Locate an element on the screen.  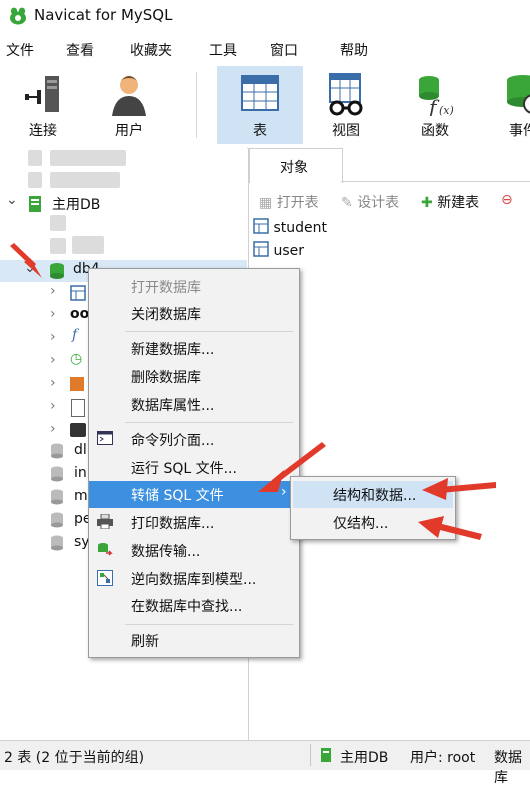
new-table-button: ✚ 新建表 is located at coordinates (450, 202).